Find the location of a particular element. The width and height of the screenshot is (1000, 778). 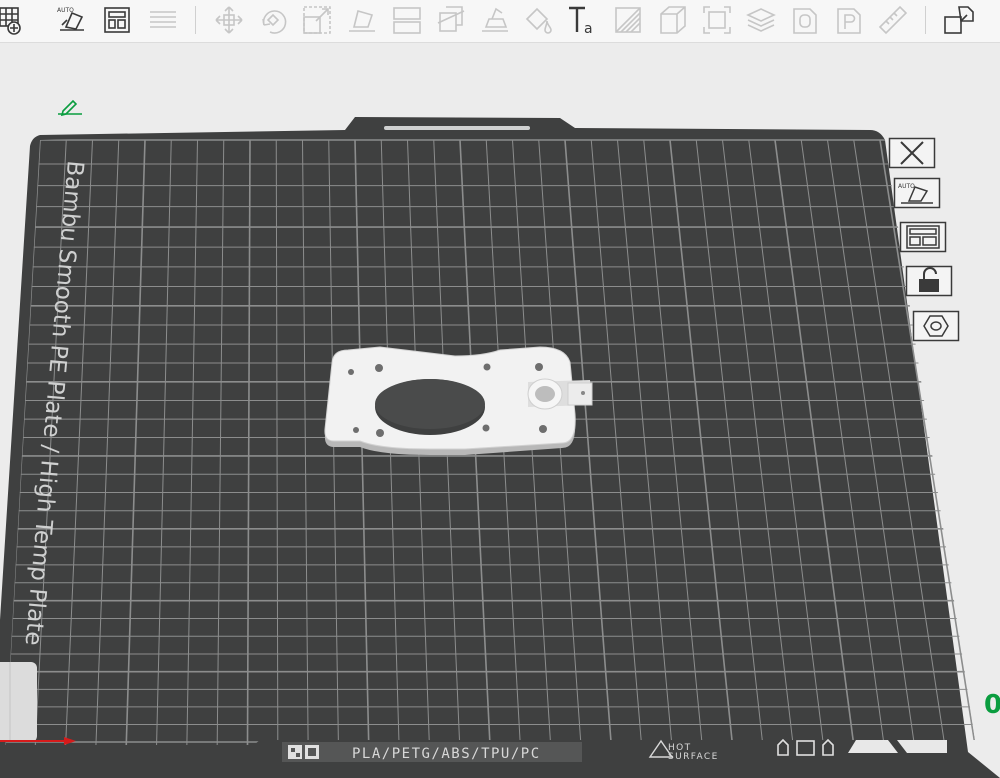

rotate-icon is located at coordinates (274, 22).